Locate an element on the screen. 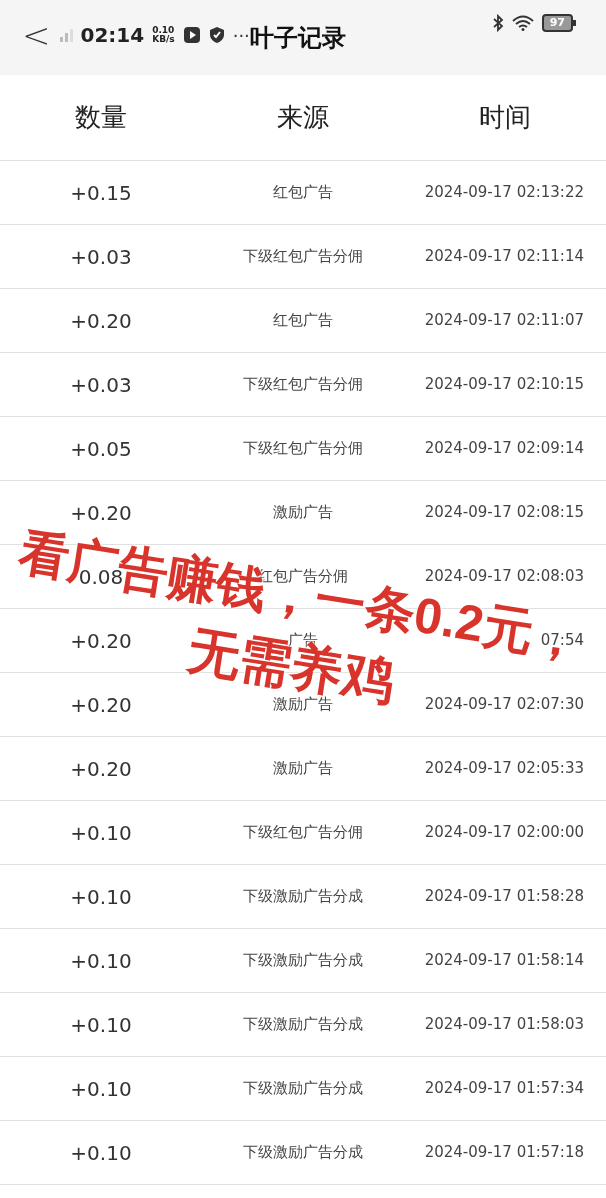  column-header: 来源 is located at coordinates (303, 117).